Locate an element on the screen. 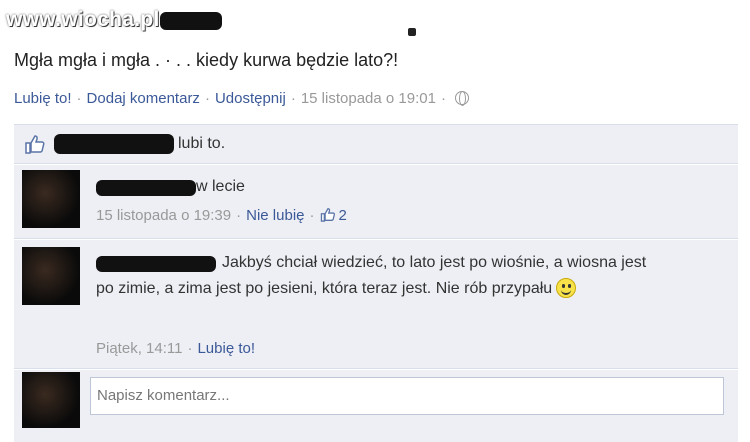 This screenshot has height=442, width=750. like-count: 2 is located at coordinates (343, 215).